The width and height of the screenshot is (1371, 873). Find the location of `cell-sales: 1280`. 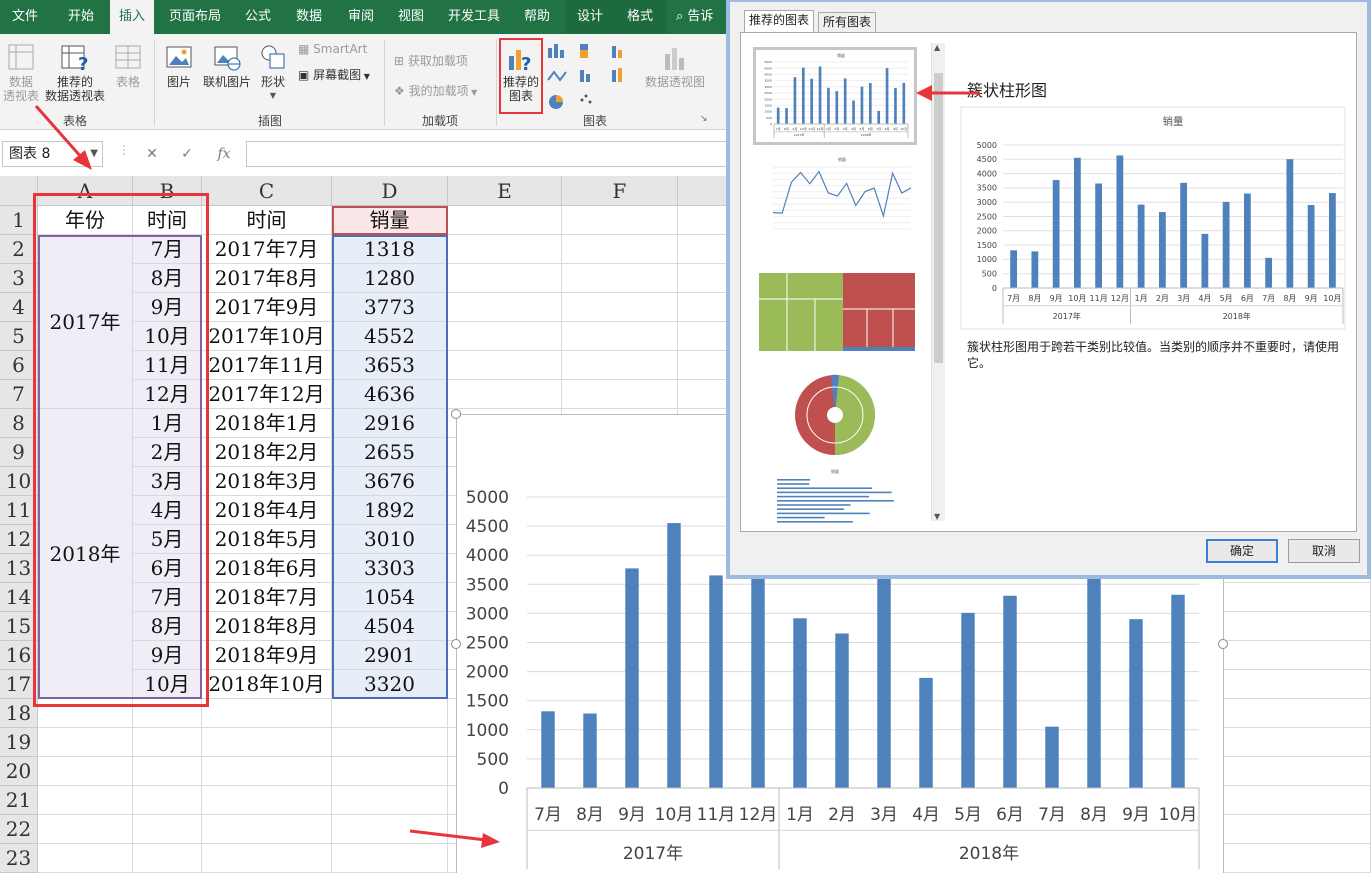

cell-sales: 1280 is located at coordinates (390, 278).